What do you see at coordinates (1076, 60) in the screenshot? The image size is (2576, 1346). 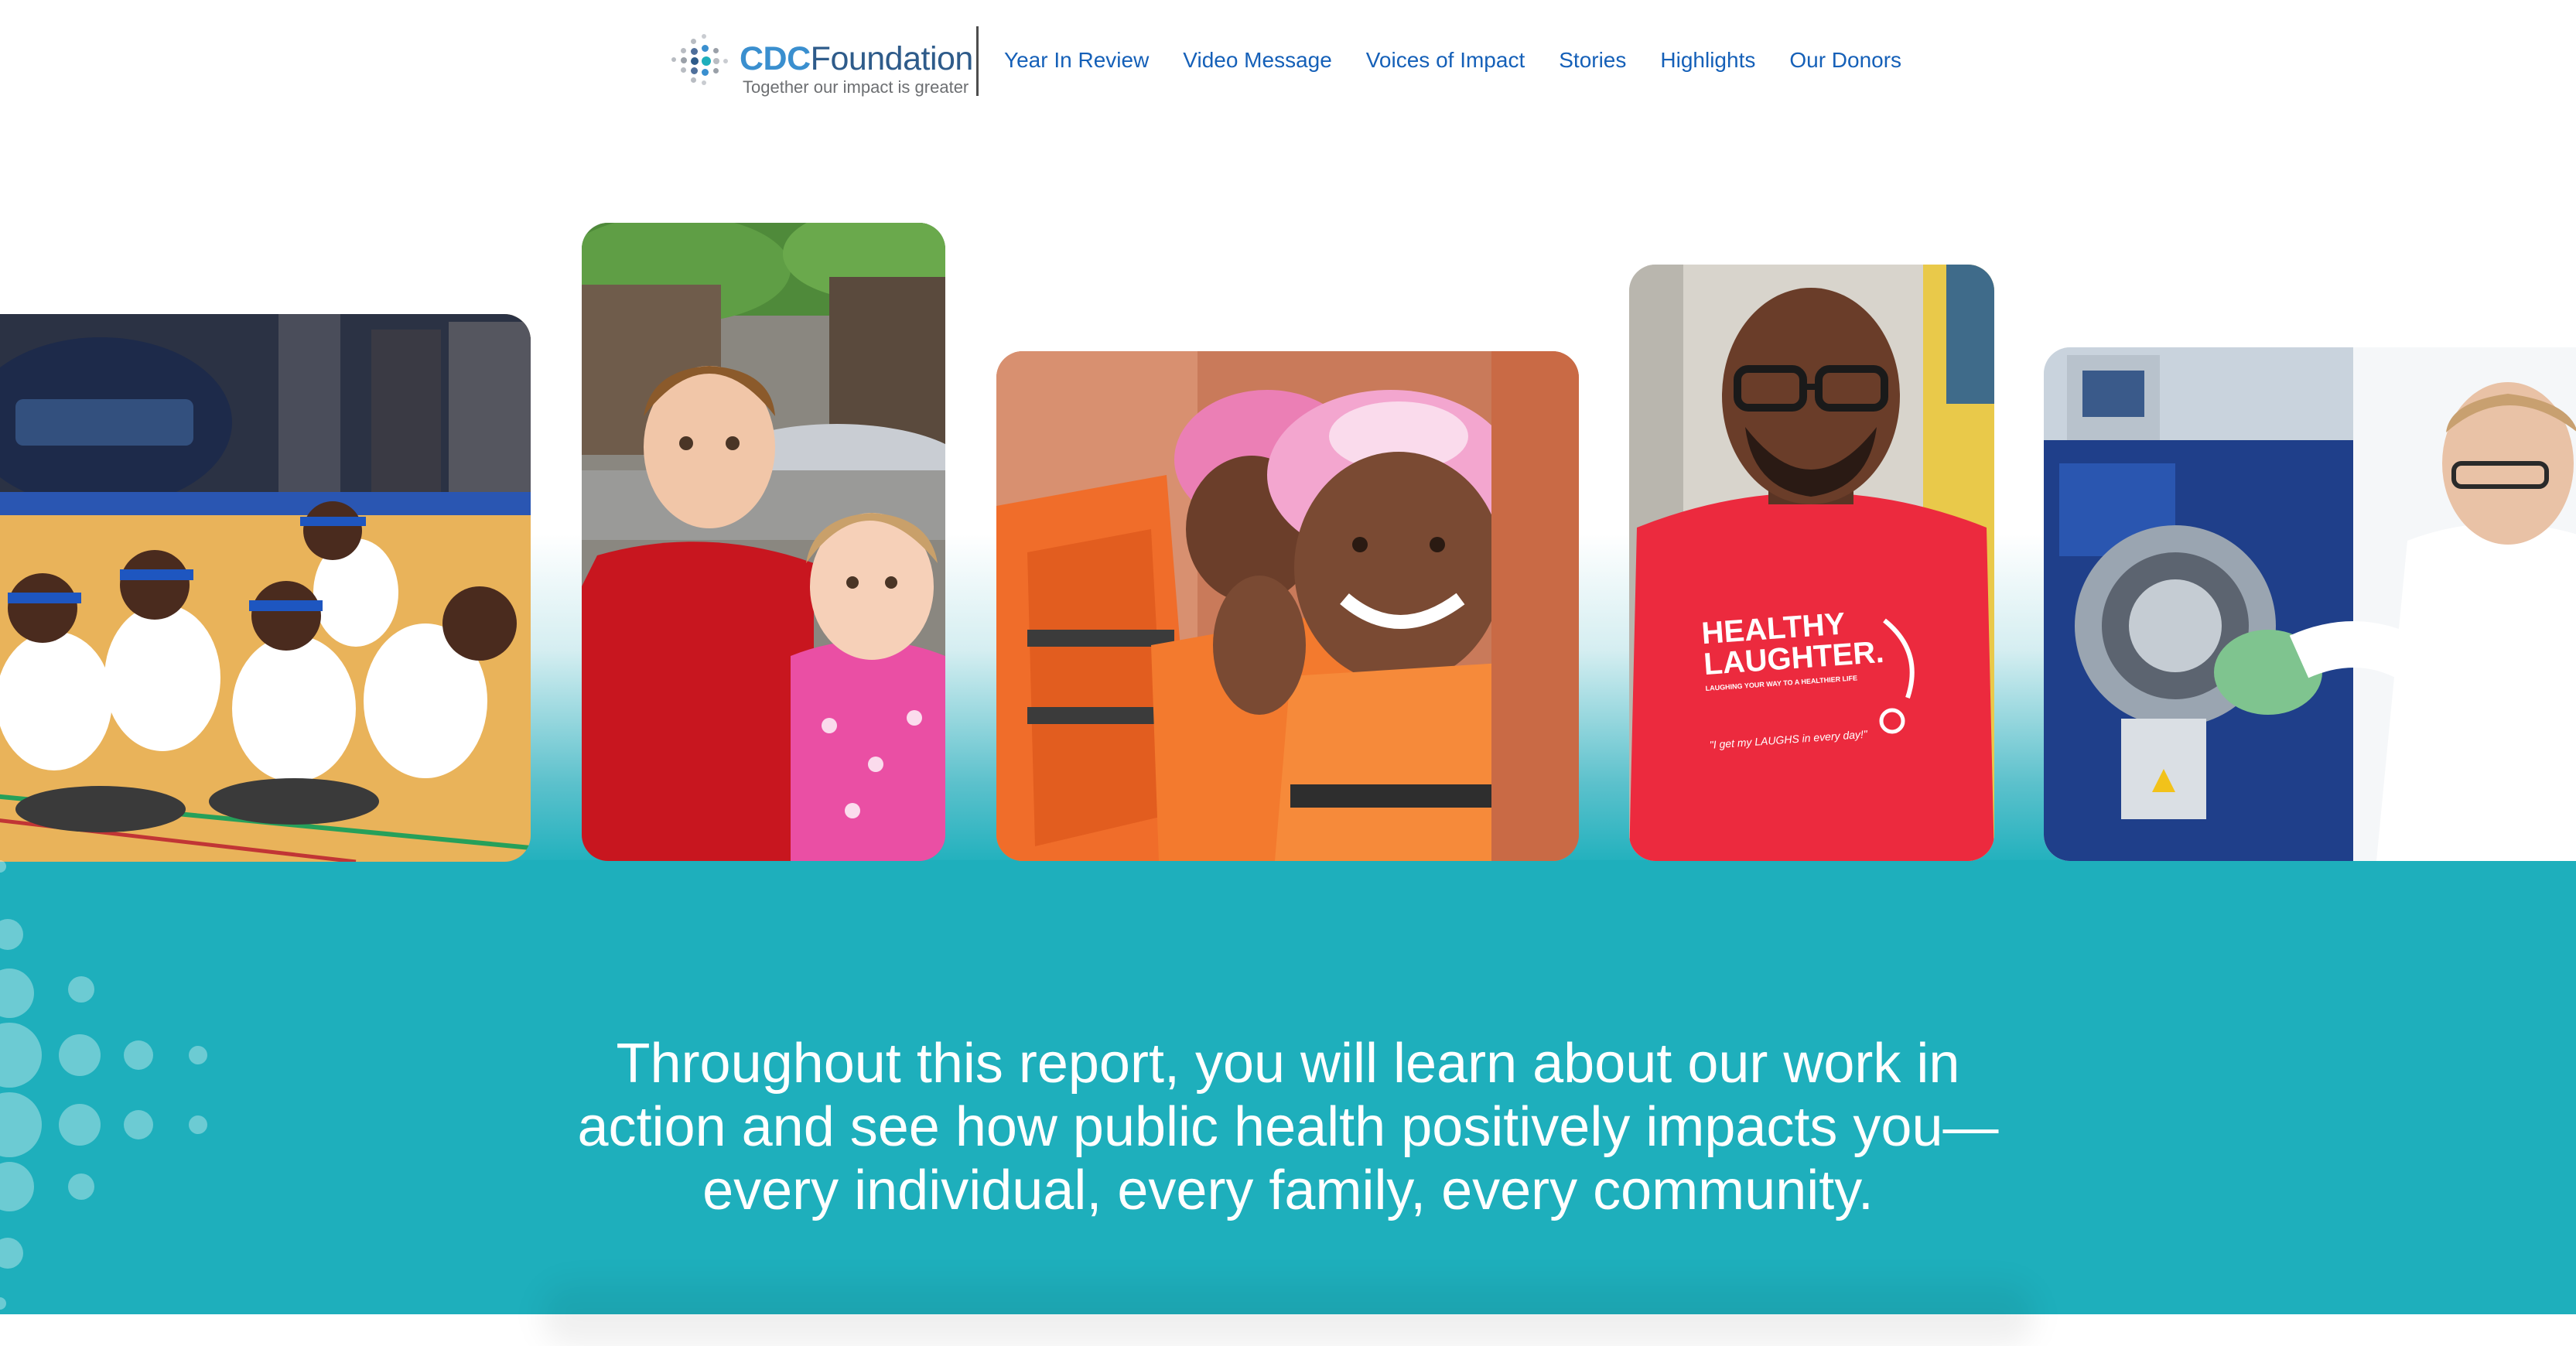 I see `nav-year-in-review: Year In Review` at bounding box center [1076, 60].